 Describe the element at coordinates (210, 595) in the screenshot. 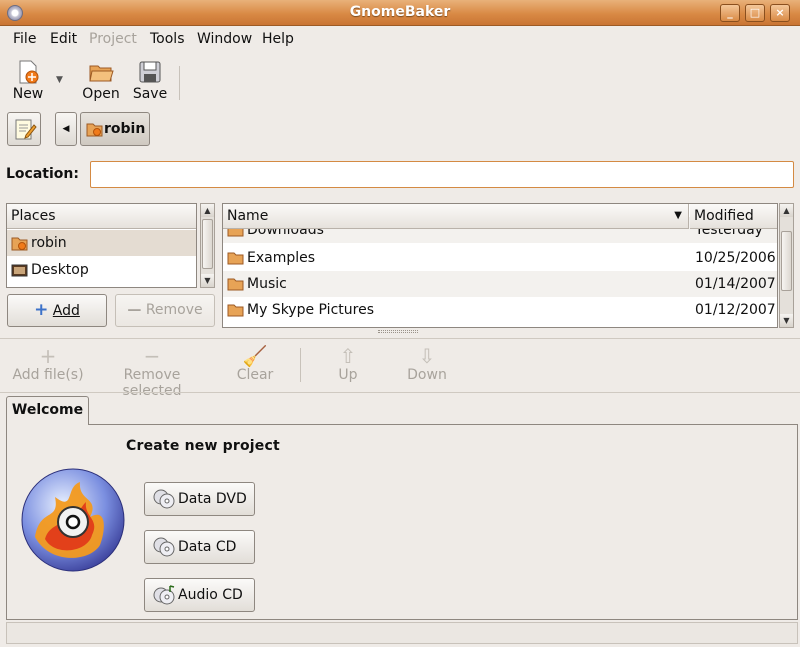

I see `audio-cd-label: Audio CD` at that location.